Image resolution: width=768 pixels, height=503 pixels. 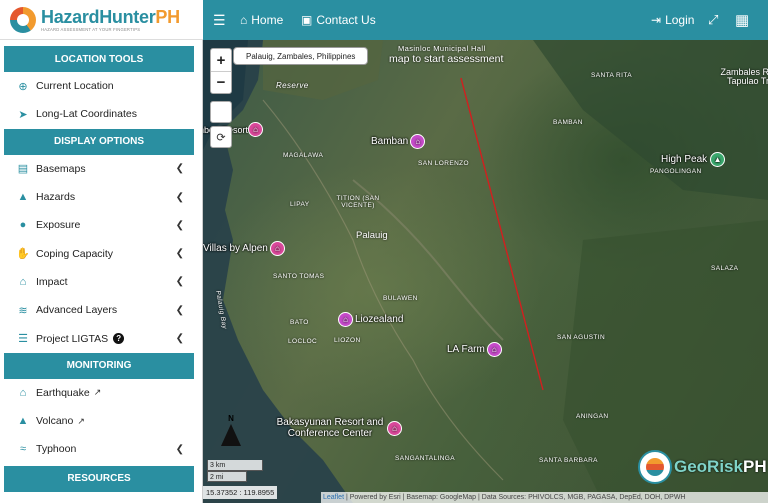 I want to click on place-label: SAN LORENZO, so click(x=443, y=163).